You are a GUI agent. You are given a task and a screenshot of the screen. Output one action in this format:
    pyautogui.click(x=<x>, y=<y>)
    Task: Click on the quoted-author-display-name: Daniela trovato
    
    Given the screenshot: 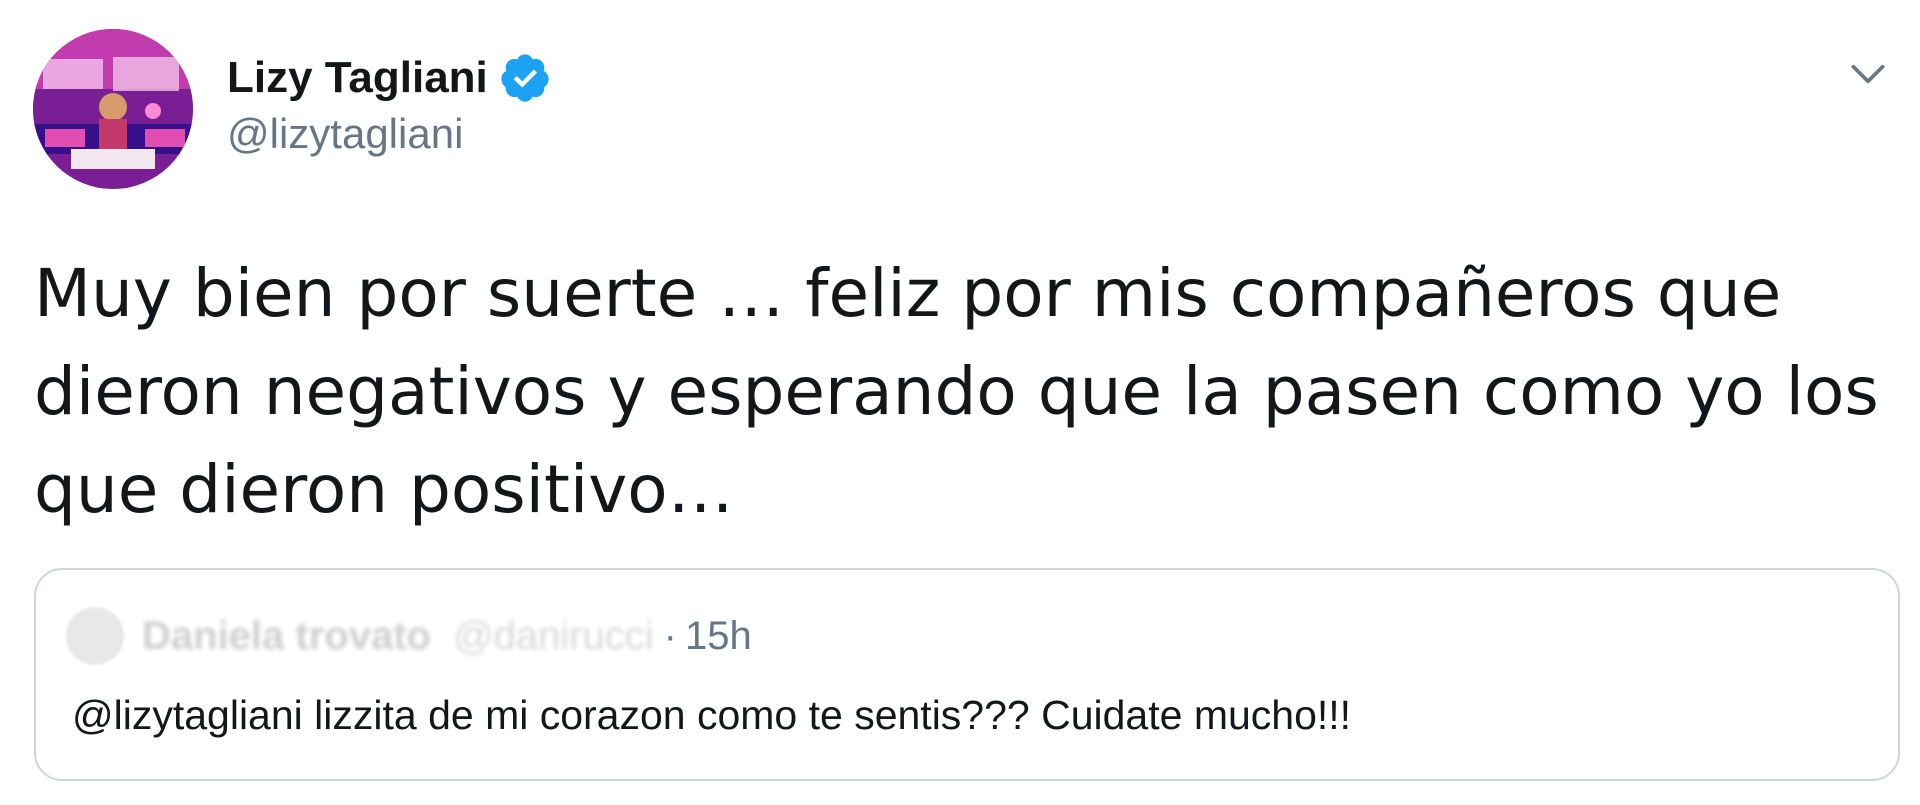 What is the action you would take?
    pyautogui.click(x=286, y=636)
    